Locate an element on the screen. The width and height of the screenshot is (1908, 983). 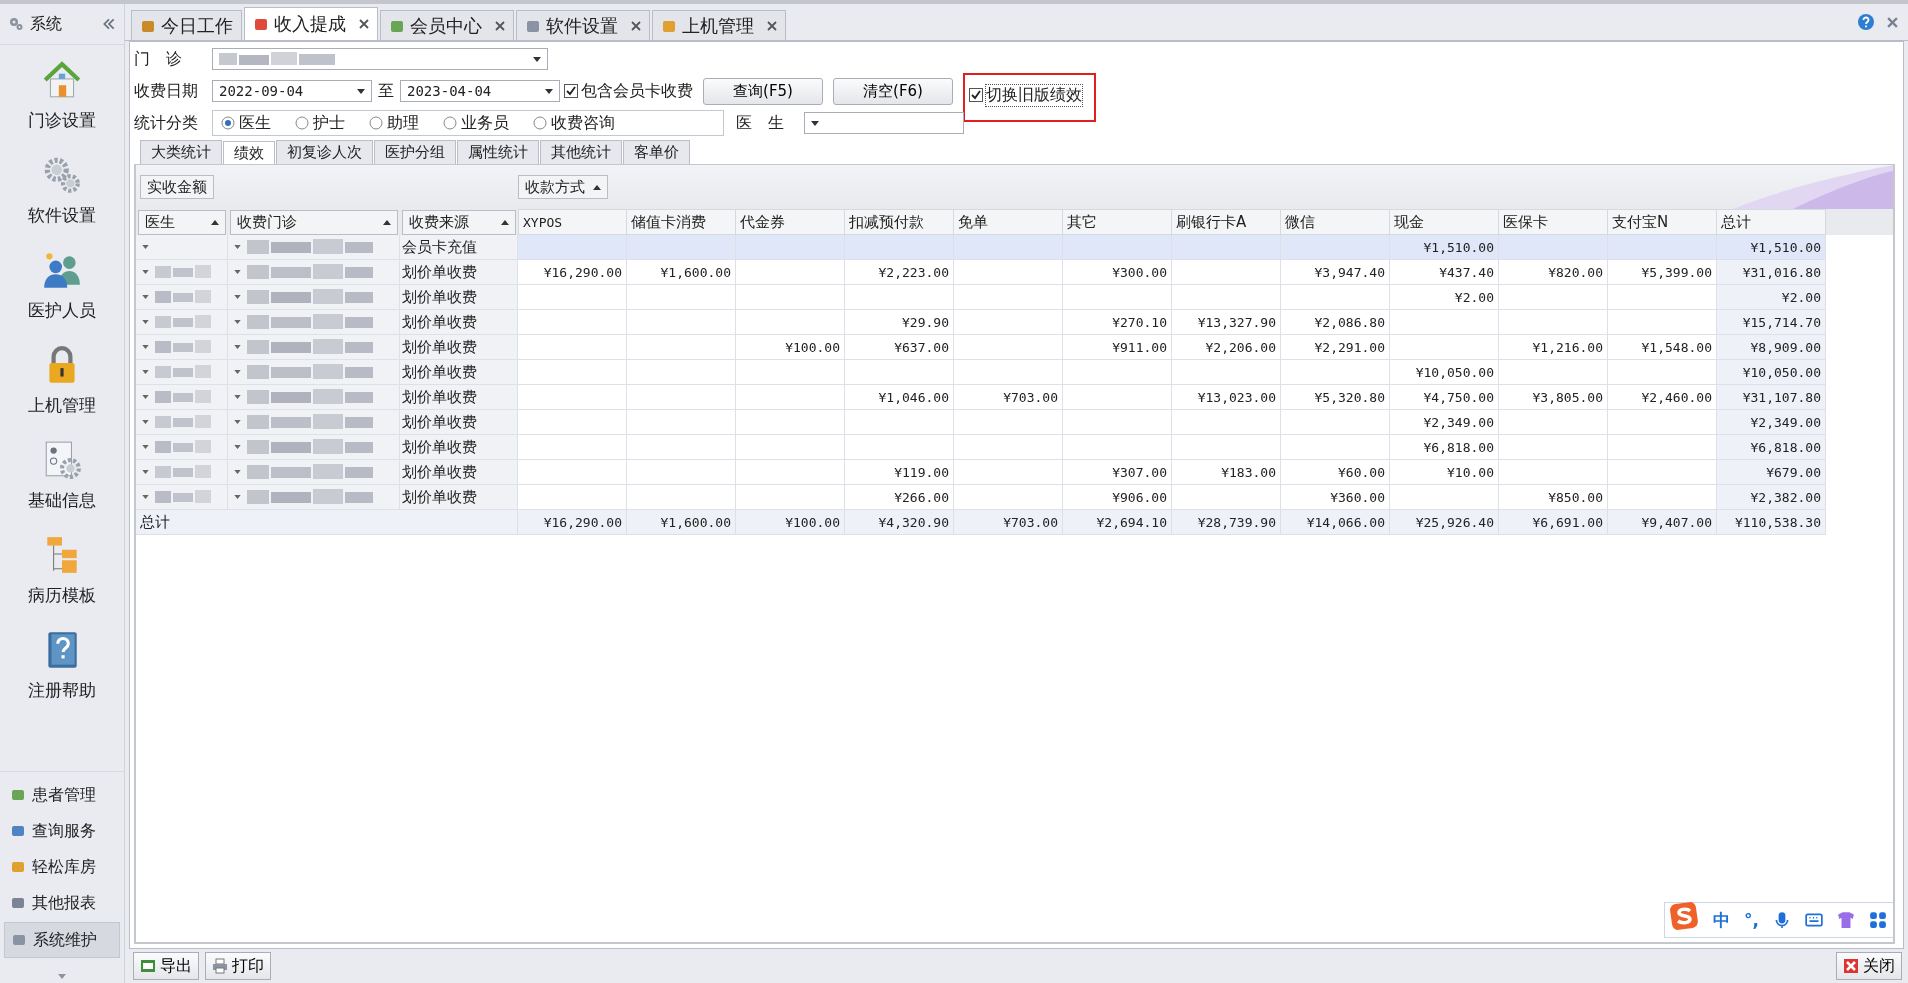
row-field-button: 医生 is located at coordinates (182, 222).